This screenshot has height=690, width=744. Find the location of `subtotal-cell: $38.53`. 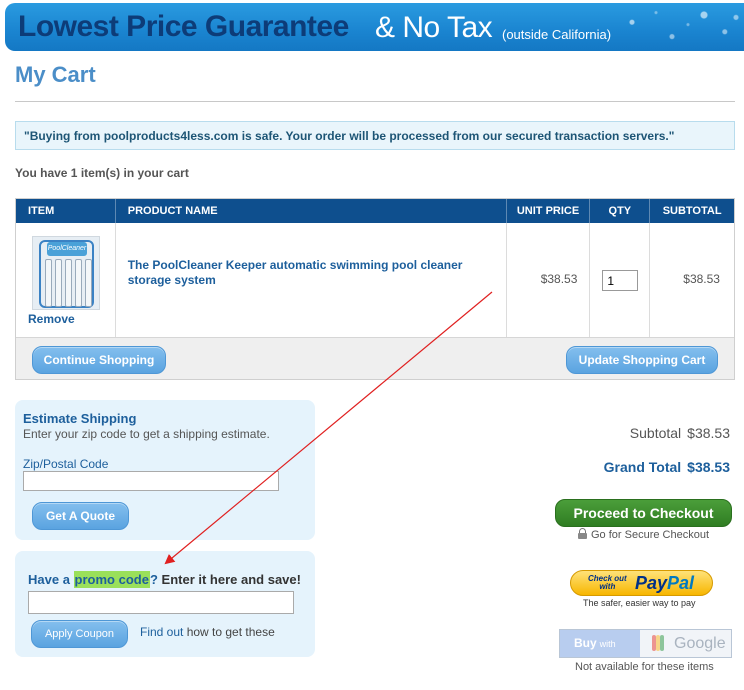

subtotal-cell: $38.53 is located at coordinates (692, 280).